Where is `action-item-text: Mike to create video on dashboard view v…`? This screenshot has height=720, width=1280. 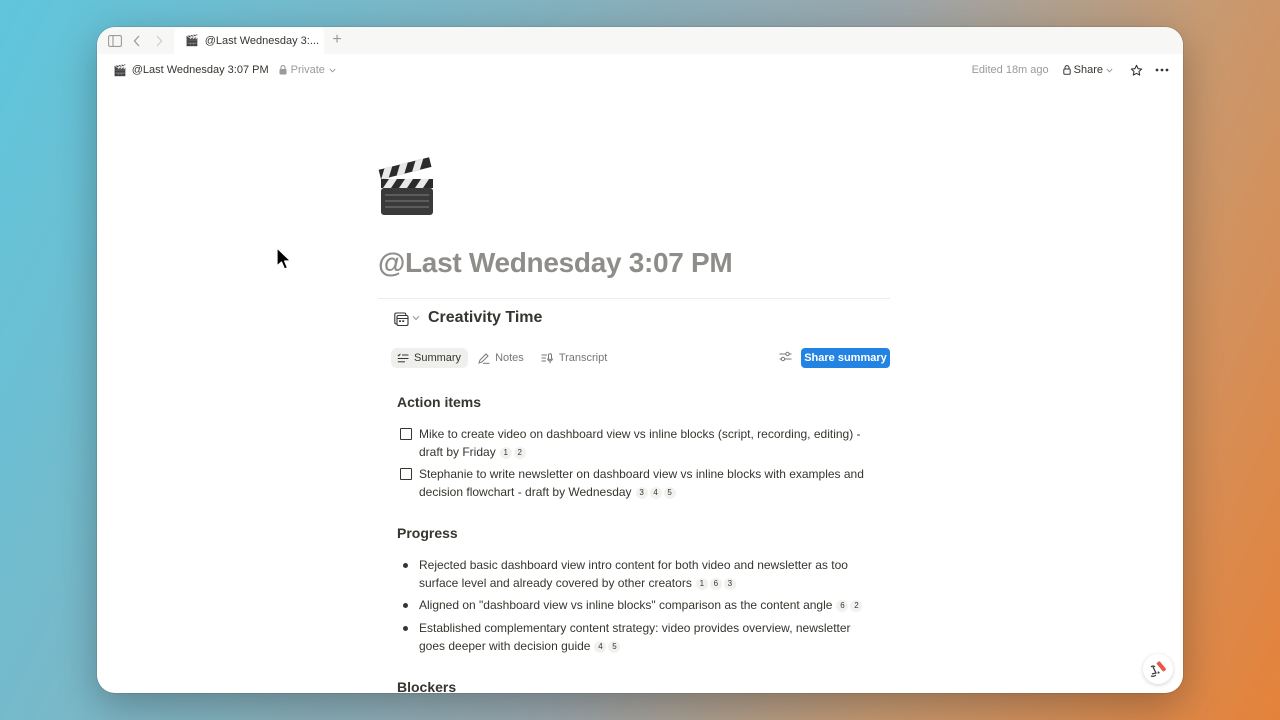
action-item-text: Mike to create video on dashboard view v… is located at coordinates (648, 443).